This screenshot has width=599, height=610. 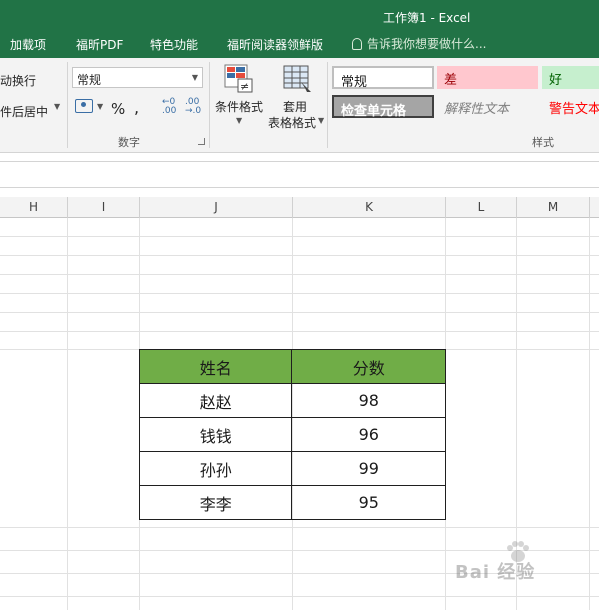 I want to click on increase-decimal-icon: ←0.00, so click(x=169, y=107).